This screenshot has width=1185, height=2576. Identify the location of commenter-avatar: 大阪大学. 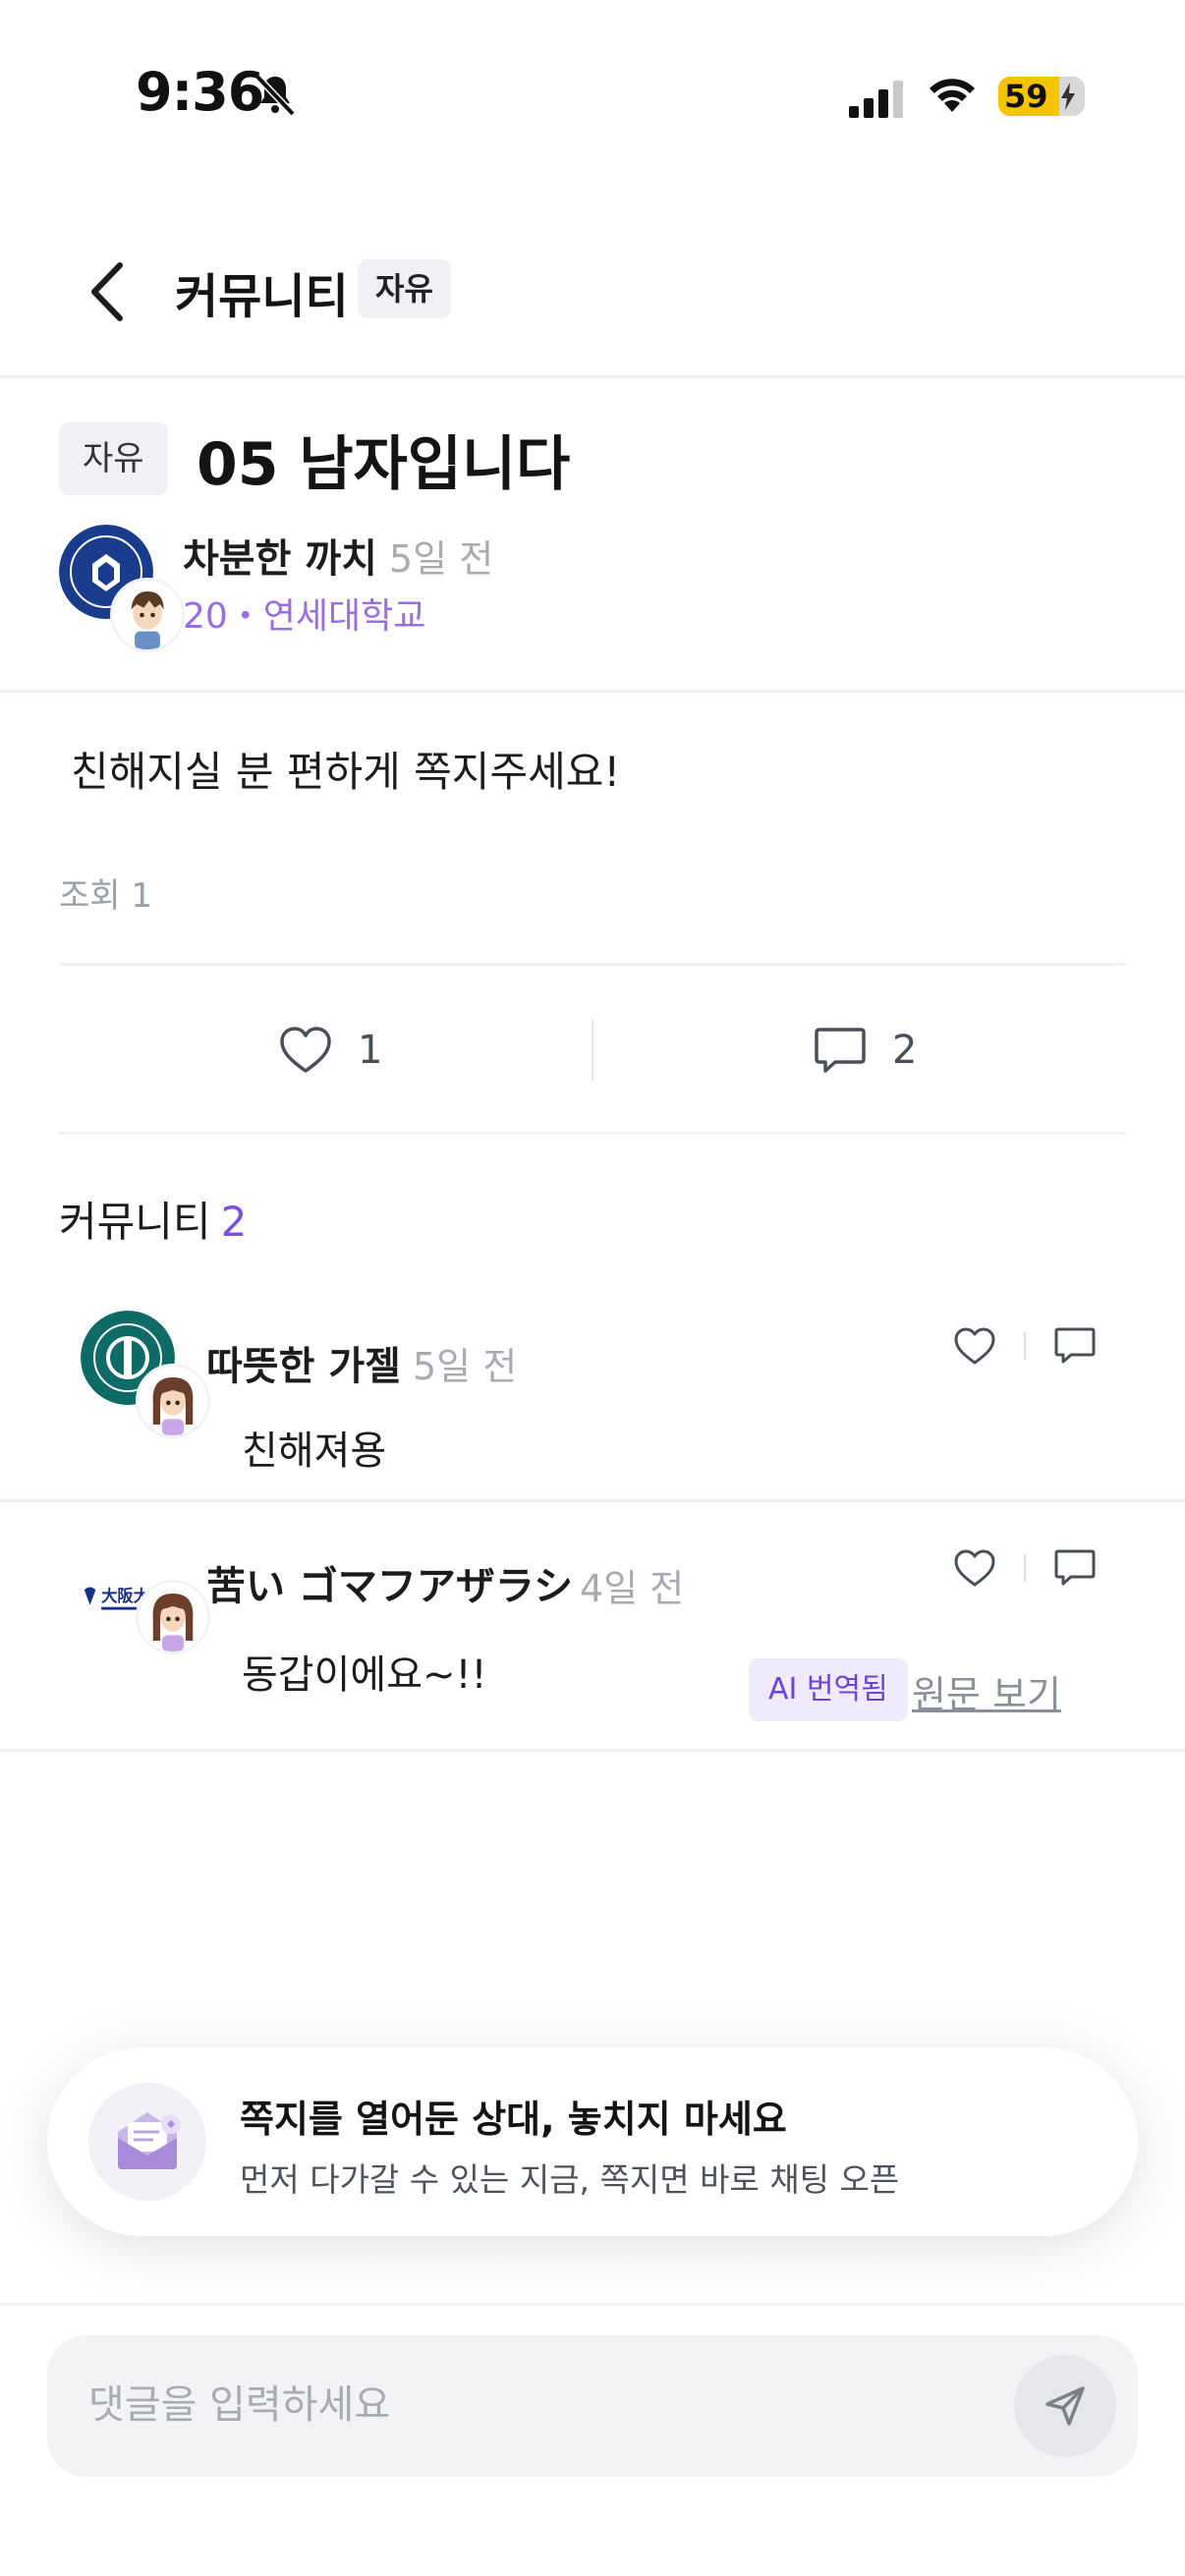
(146, 1616).